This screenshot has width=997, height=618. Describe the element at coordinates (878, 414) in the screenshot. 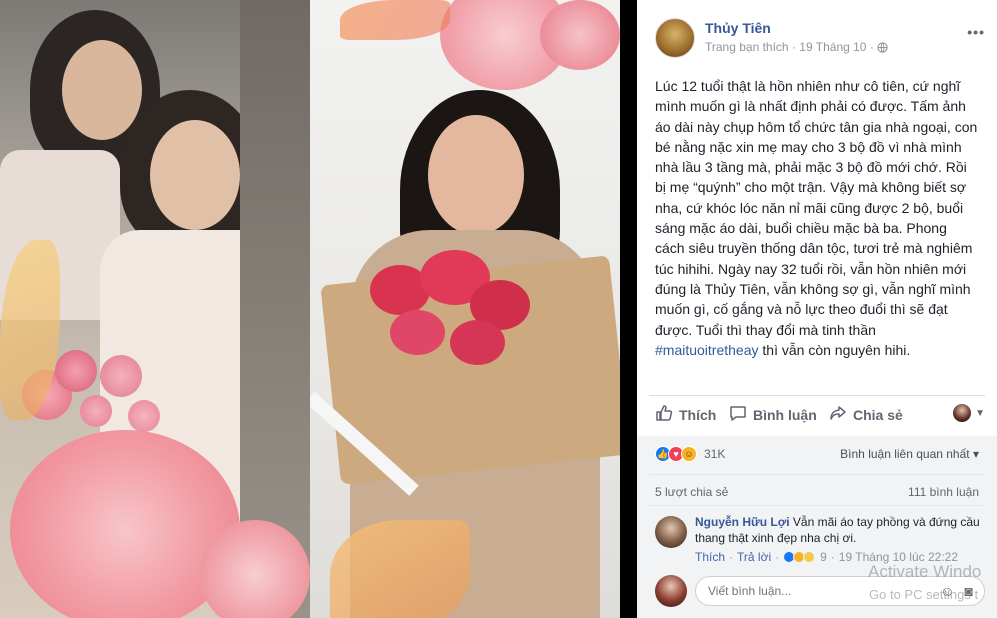

I see `share-label: Chia sẻ` at that location.